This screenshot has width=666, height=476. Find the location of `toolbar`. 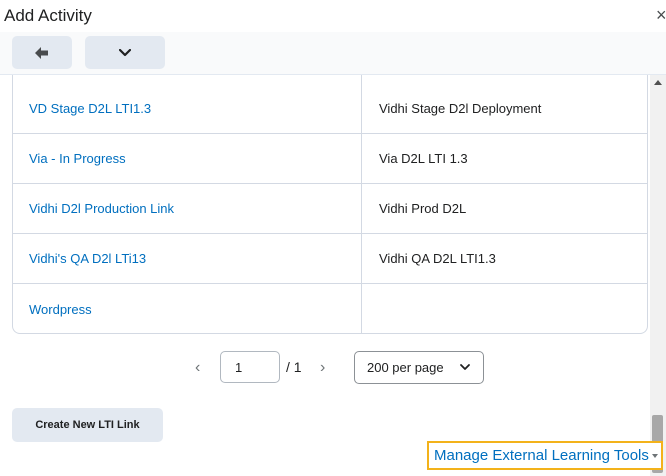

toolbar is located at coordinates (333, 53).